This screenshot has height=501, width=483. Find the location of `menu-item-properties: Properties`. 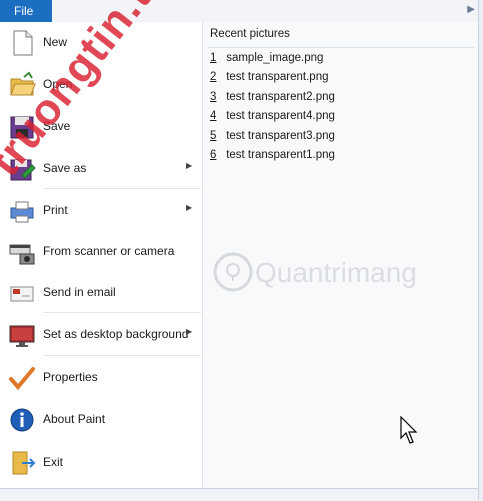

menu-item-properties: Properties is located at coordinates (101, 377).